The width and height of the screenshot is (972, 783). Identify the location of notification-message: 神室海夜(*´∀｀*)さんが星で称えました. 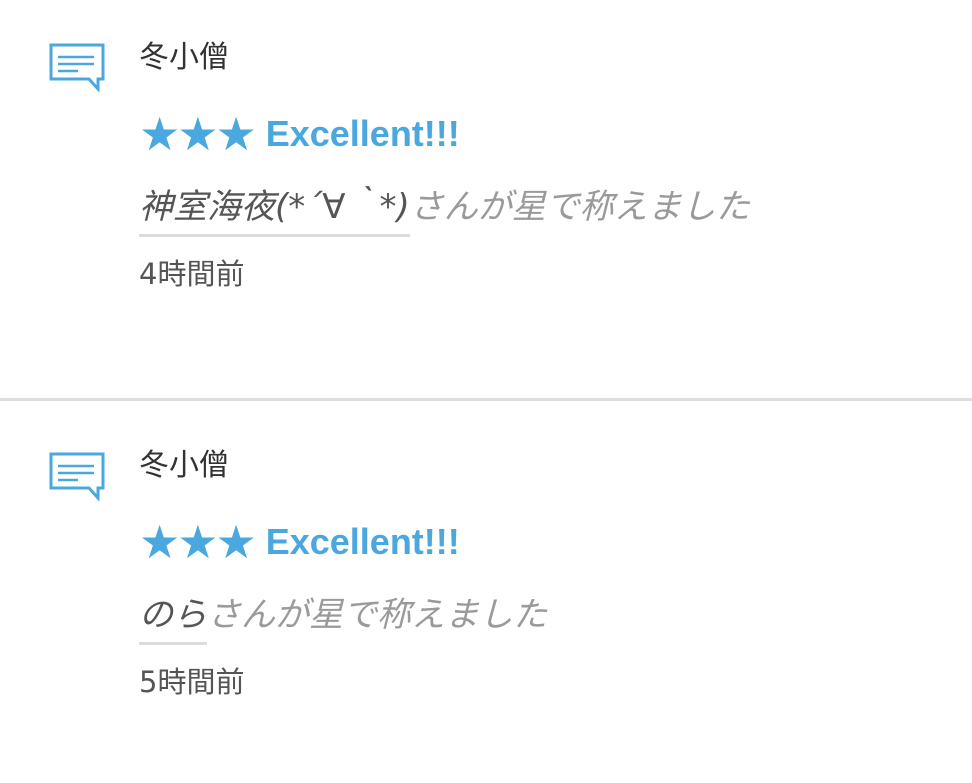
(545, 210).